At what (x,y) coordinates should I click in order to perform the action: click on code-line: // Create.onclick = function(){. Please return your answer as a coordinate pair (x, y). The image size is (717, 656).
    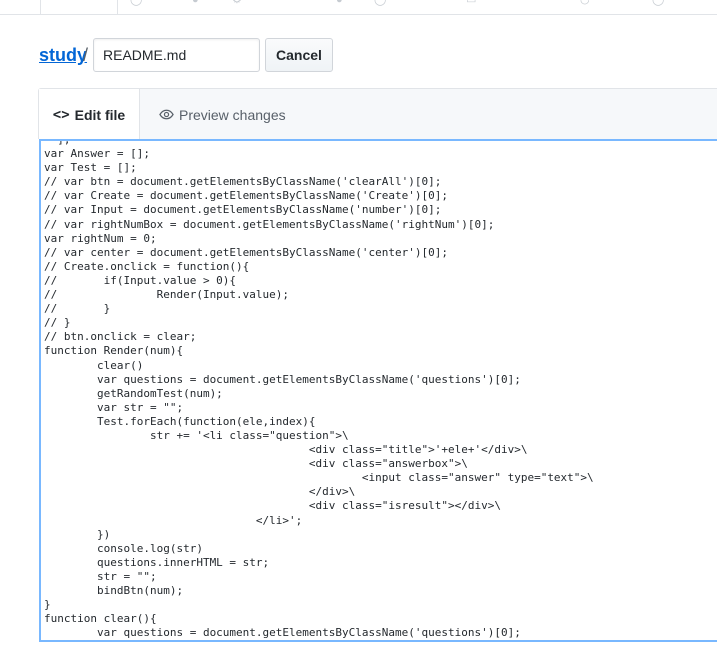
    Looking at the image, I should click on (147, 266).